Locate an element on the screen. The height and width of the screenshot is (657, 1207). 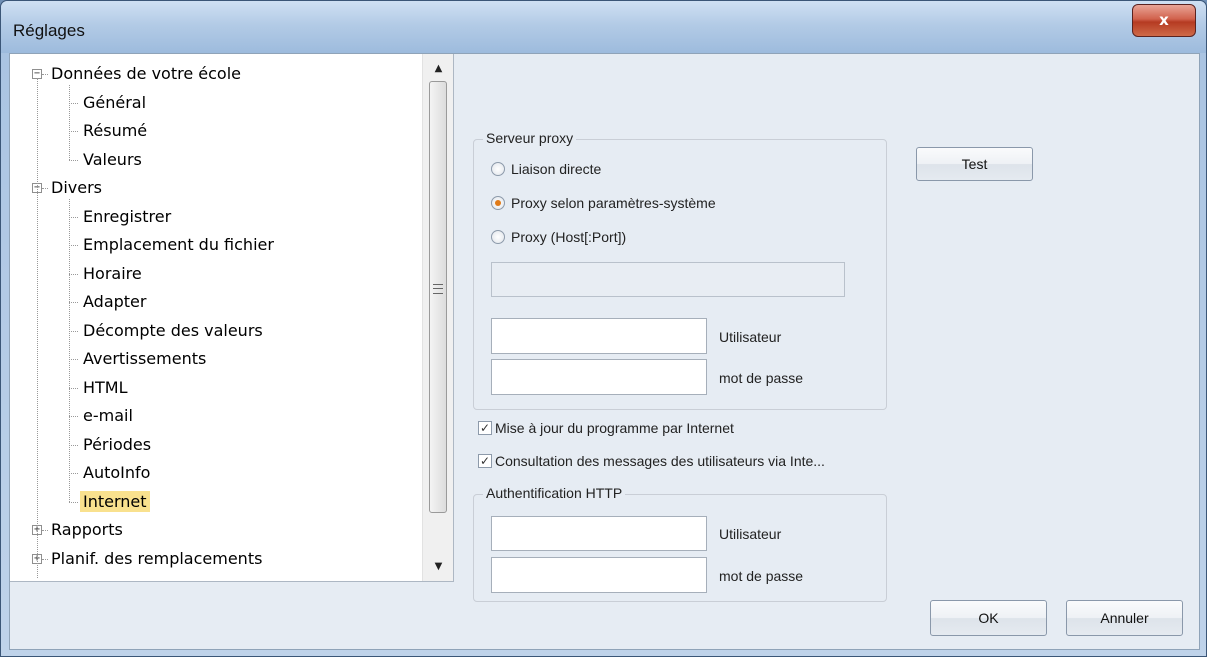
tree-node: Divers is located at coordinates (76, 188).